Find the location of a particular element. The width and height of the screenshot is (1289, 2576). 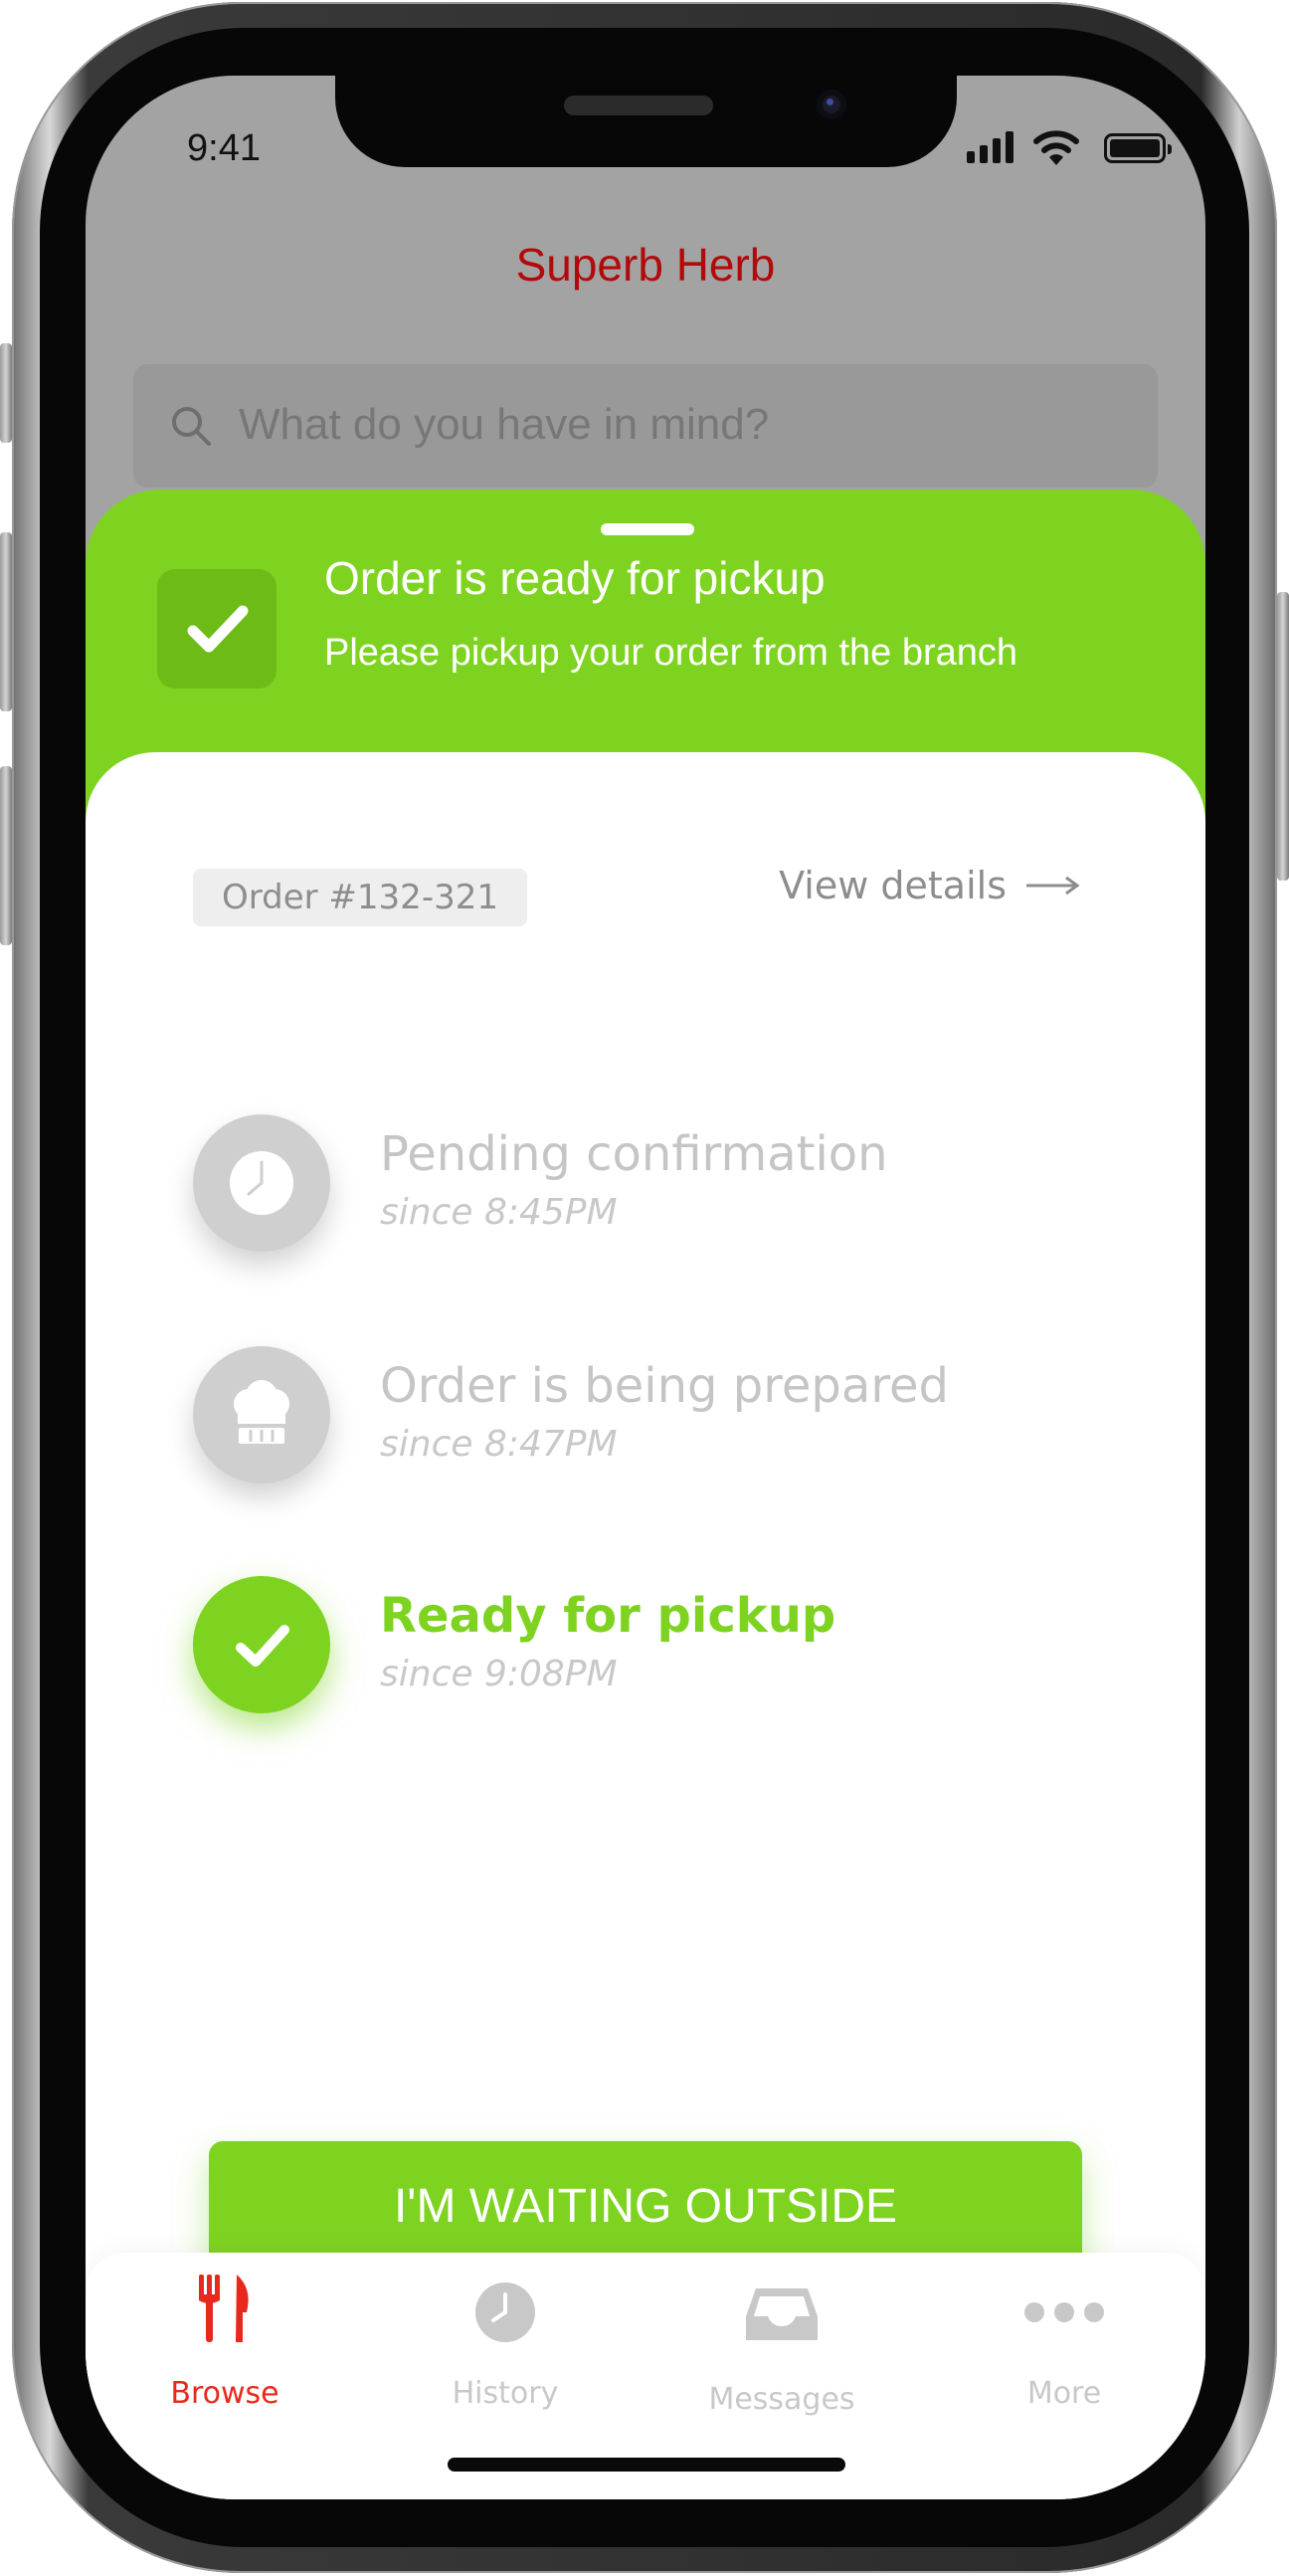

tab-browse: Browse is located at coordinates (224, 2347).